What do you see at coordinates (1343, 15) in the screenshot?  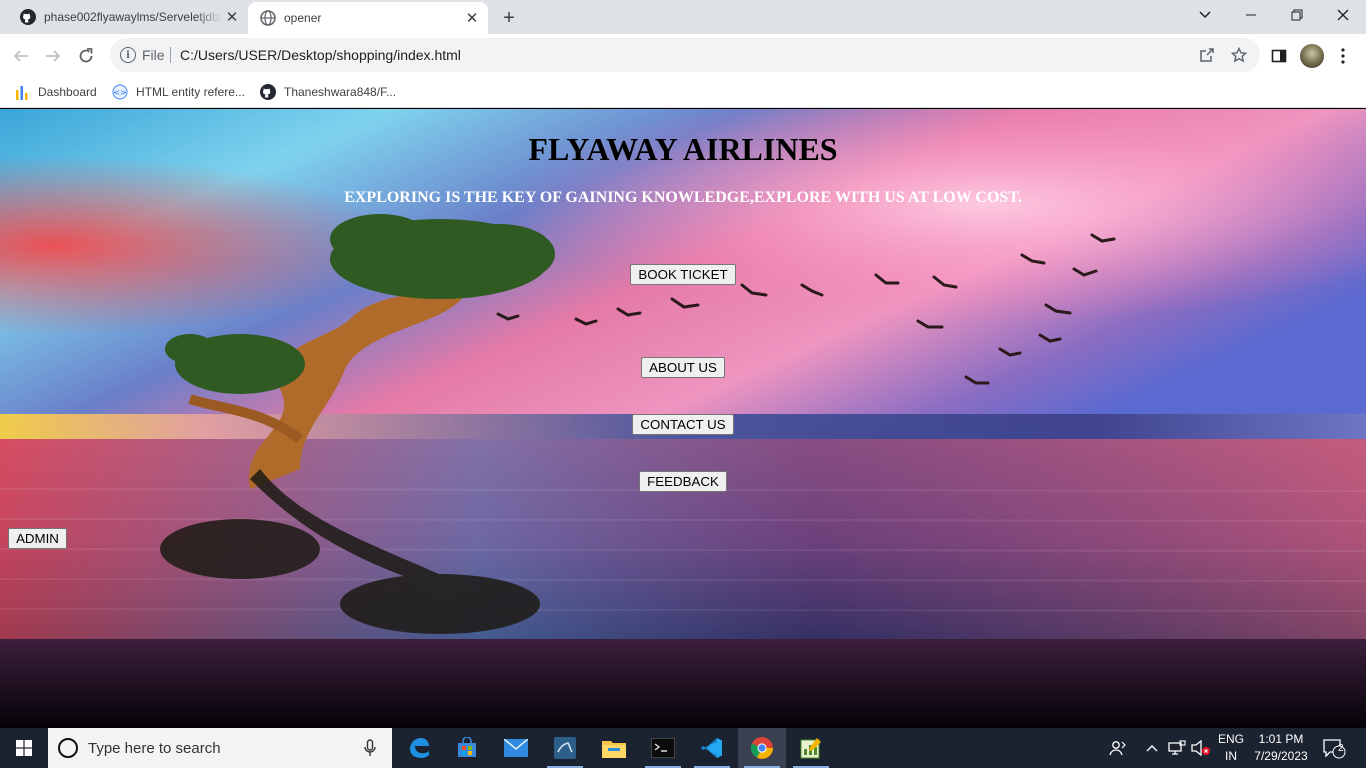 I see `close-window-icon` at bounding box center [1343, 15].